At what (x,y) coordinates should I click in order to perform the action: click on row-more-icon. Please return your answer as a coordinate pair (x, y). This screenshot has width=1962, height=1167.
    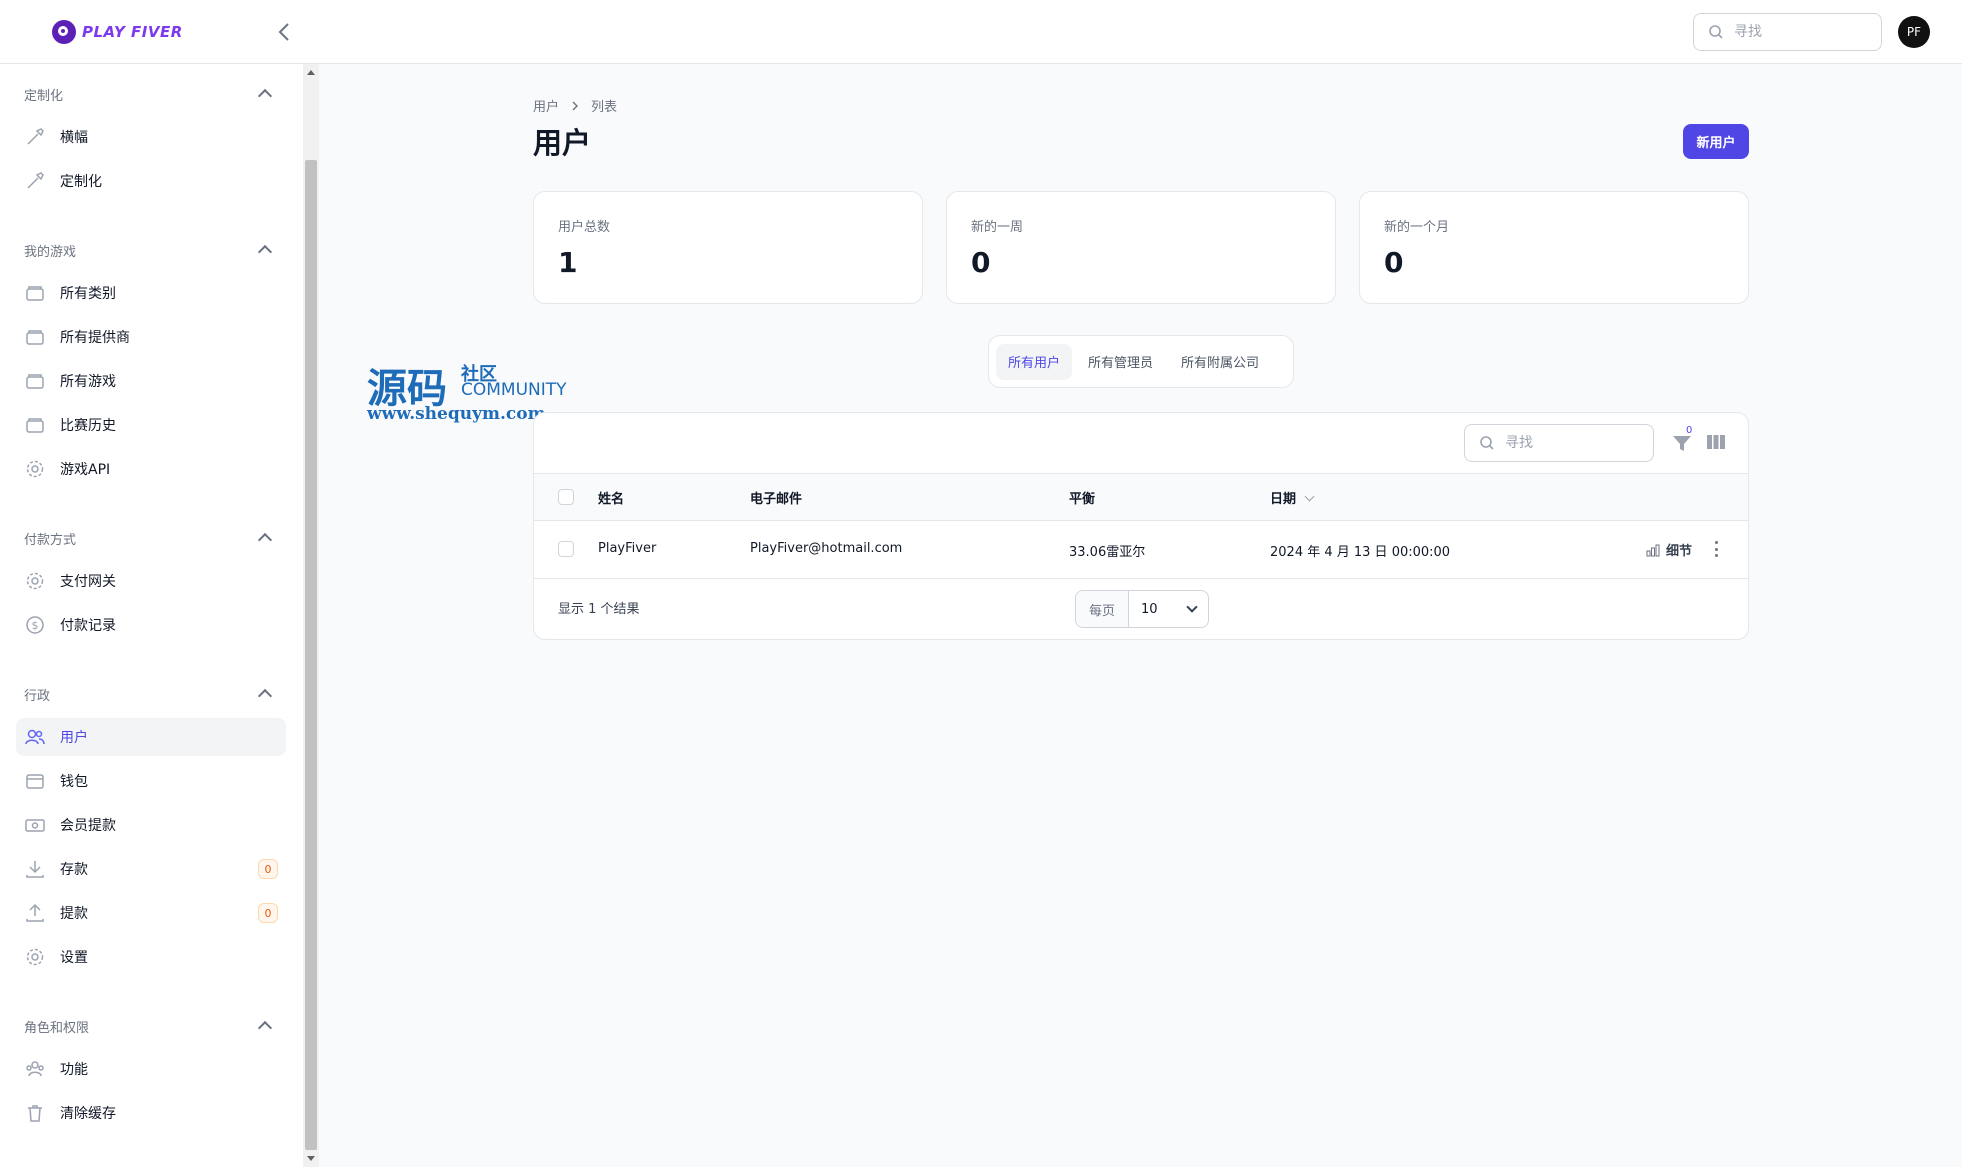
    Looking at the image, I should click on (1716, 549).